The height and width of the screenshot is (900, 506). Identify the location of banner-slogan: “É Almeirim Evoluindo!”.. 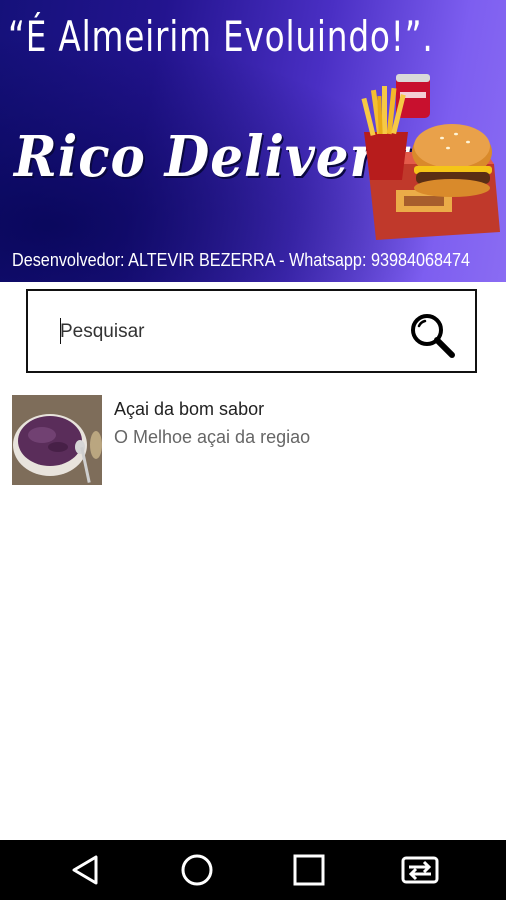
(221, 36).